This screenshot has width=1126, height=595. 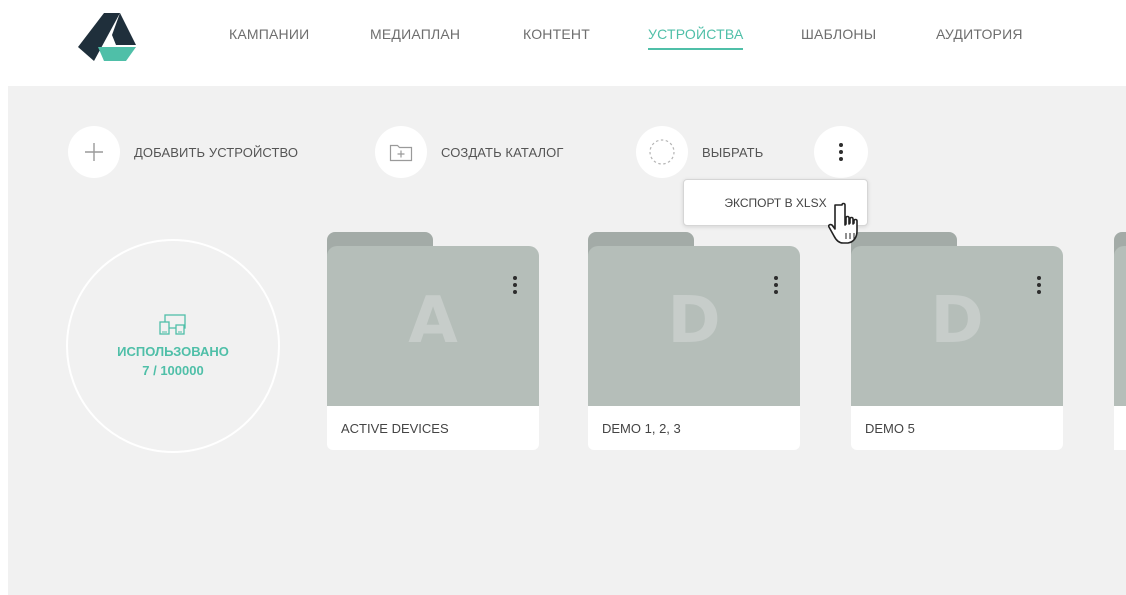 I want to click on folder-name: ACTIVE DEVICES, so click(x=433, y=428).